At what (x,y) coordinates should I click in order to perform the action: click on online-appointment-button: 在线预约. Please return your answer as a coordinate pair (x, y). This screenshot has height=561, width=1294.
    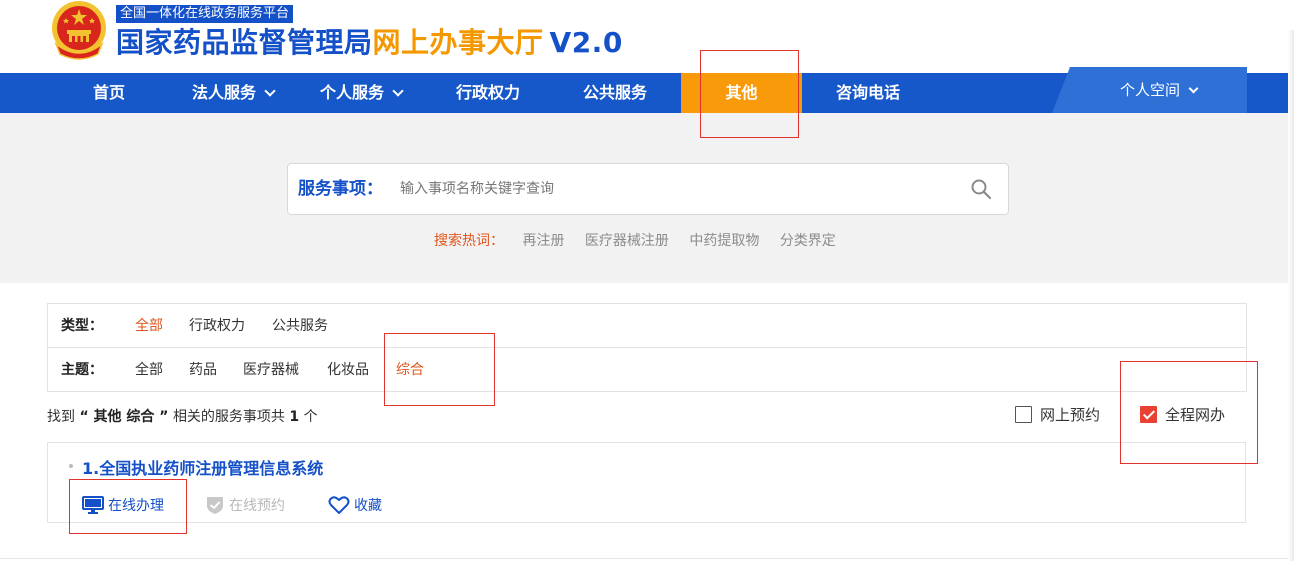
    Looking at the image, I should click on (245, 506).